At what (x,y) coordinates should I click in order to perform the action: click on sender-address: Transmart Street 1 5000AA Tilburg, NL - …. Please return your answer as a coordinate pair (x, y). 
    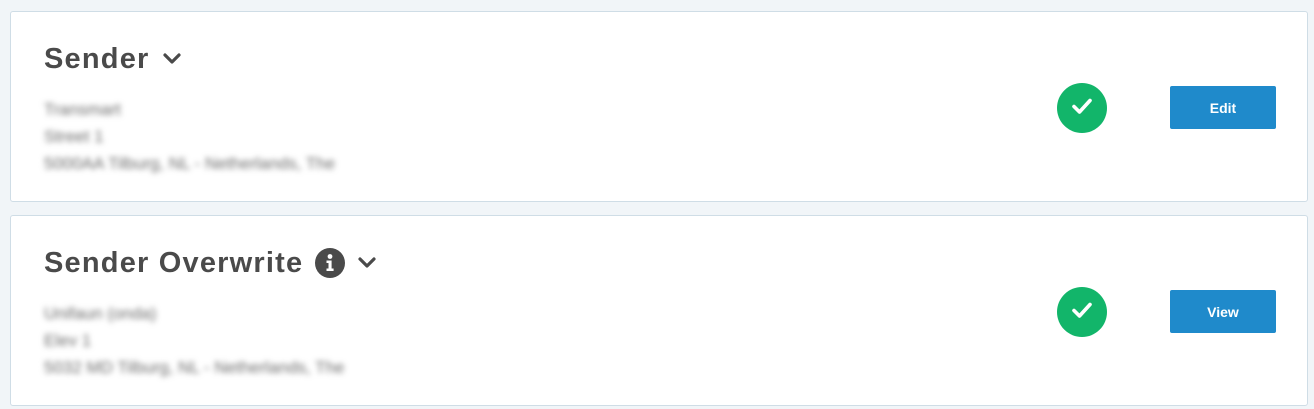
    Looking at the image, I should click on (189, 136).